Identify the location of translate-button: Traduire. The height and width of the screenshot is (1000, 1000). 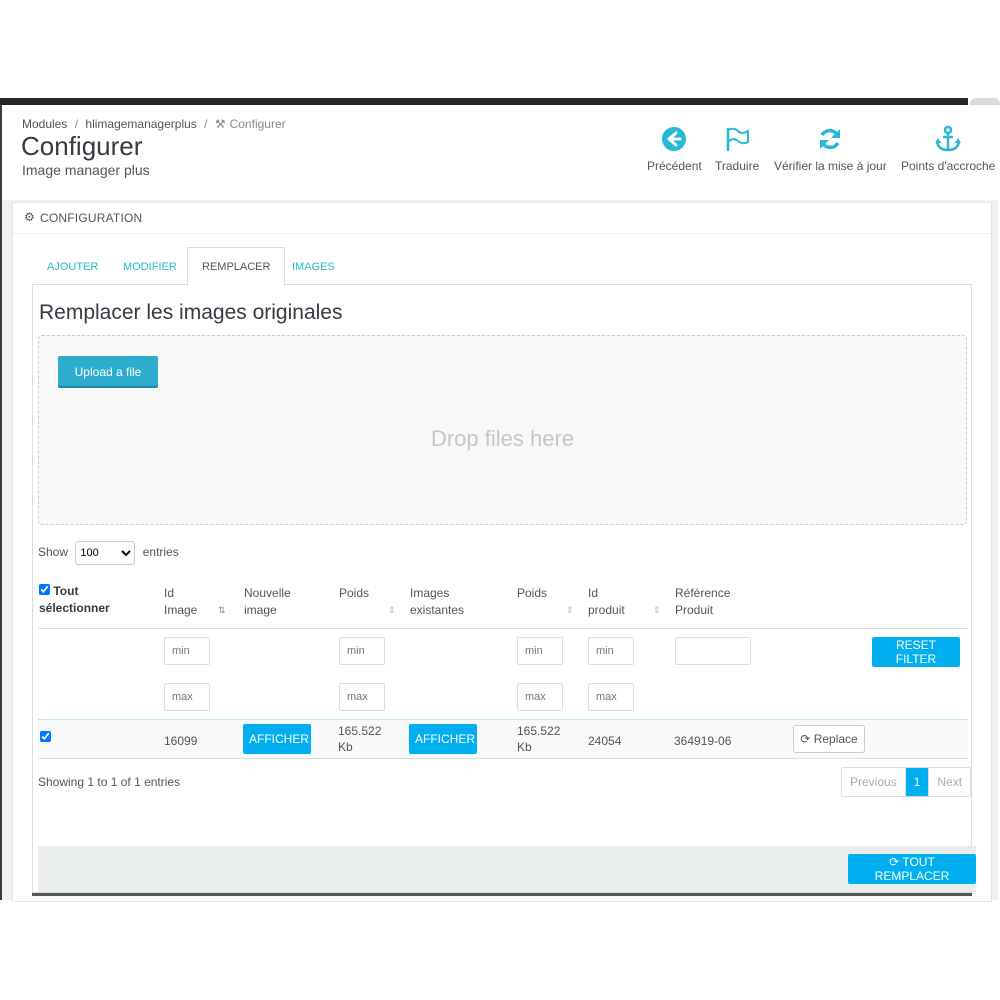
(737, 149).